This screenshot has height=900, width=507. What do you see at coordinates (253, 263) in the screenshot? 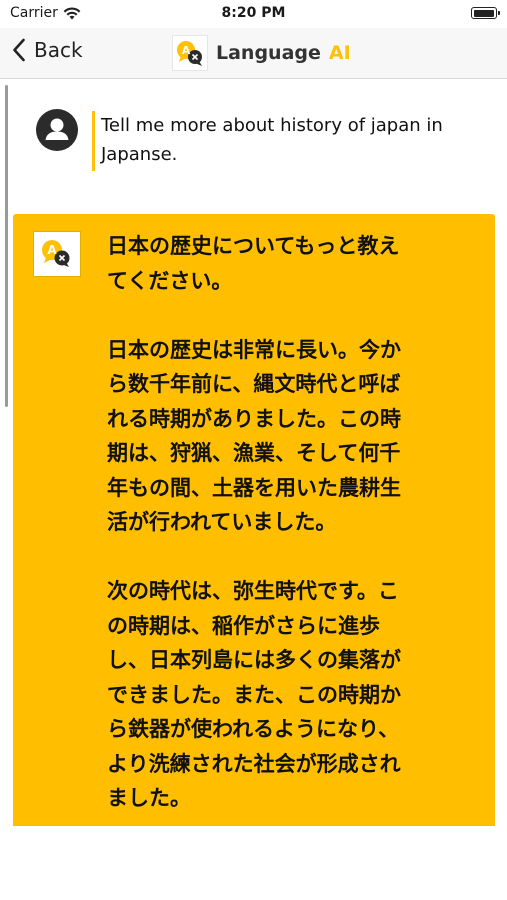
I see `ai-paragraph: 日本の歴史についてもっと教え てください。` at bounding box center [253, 263].